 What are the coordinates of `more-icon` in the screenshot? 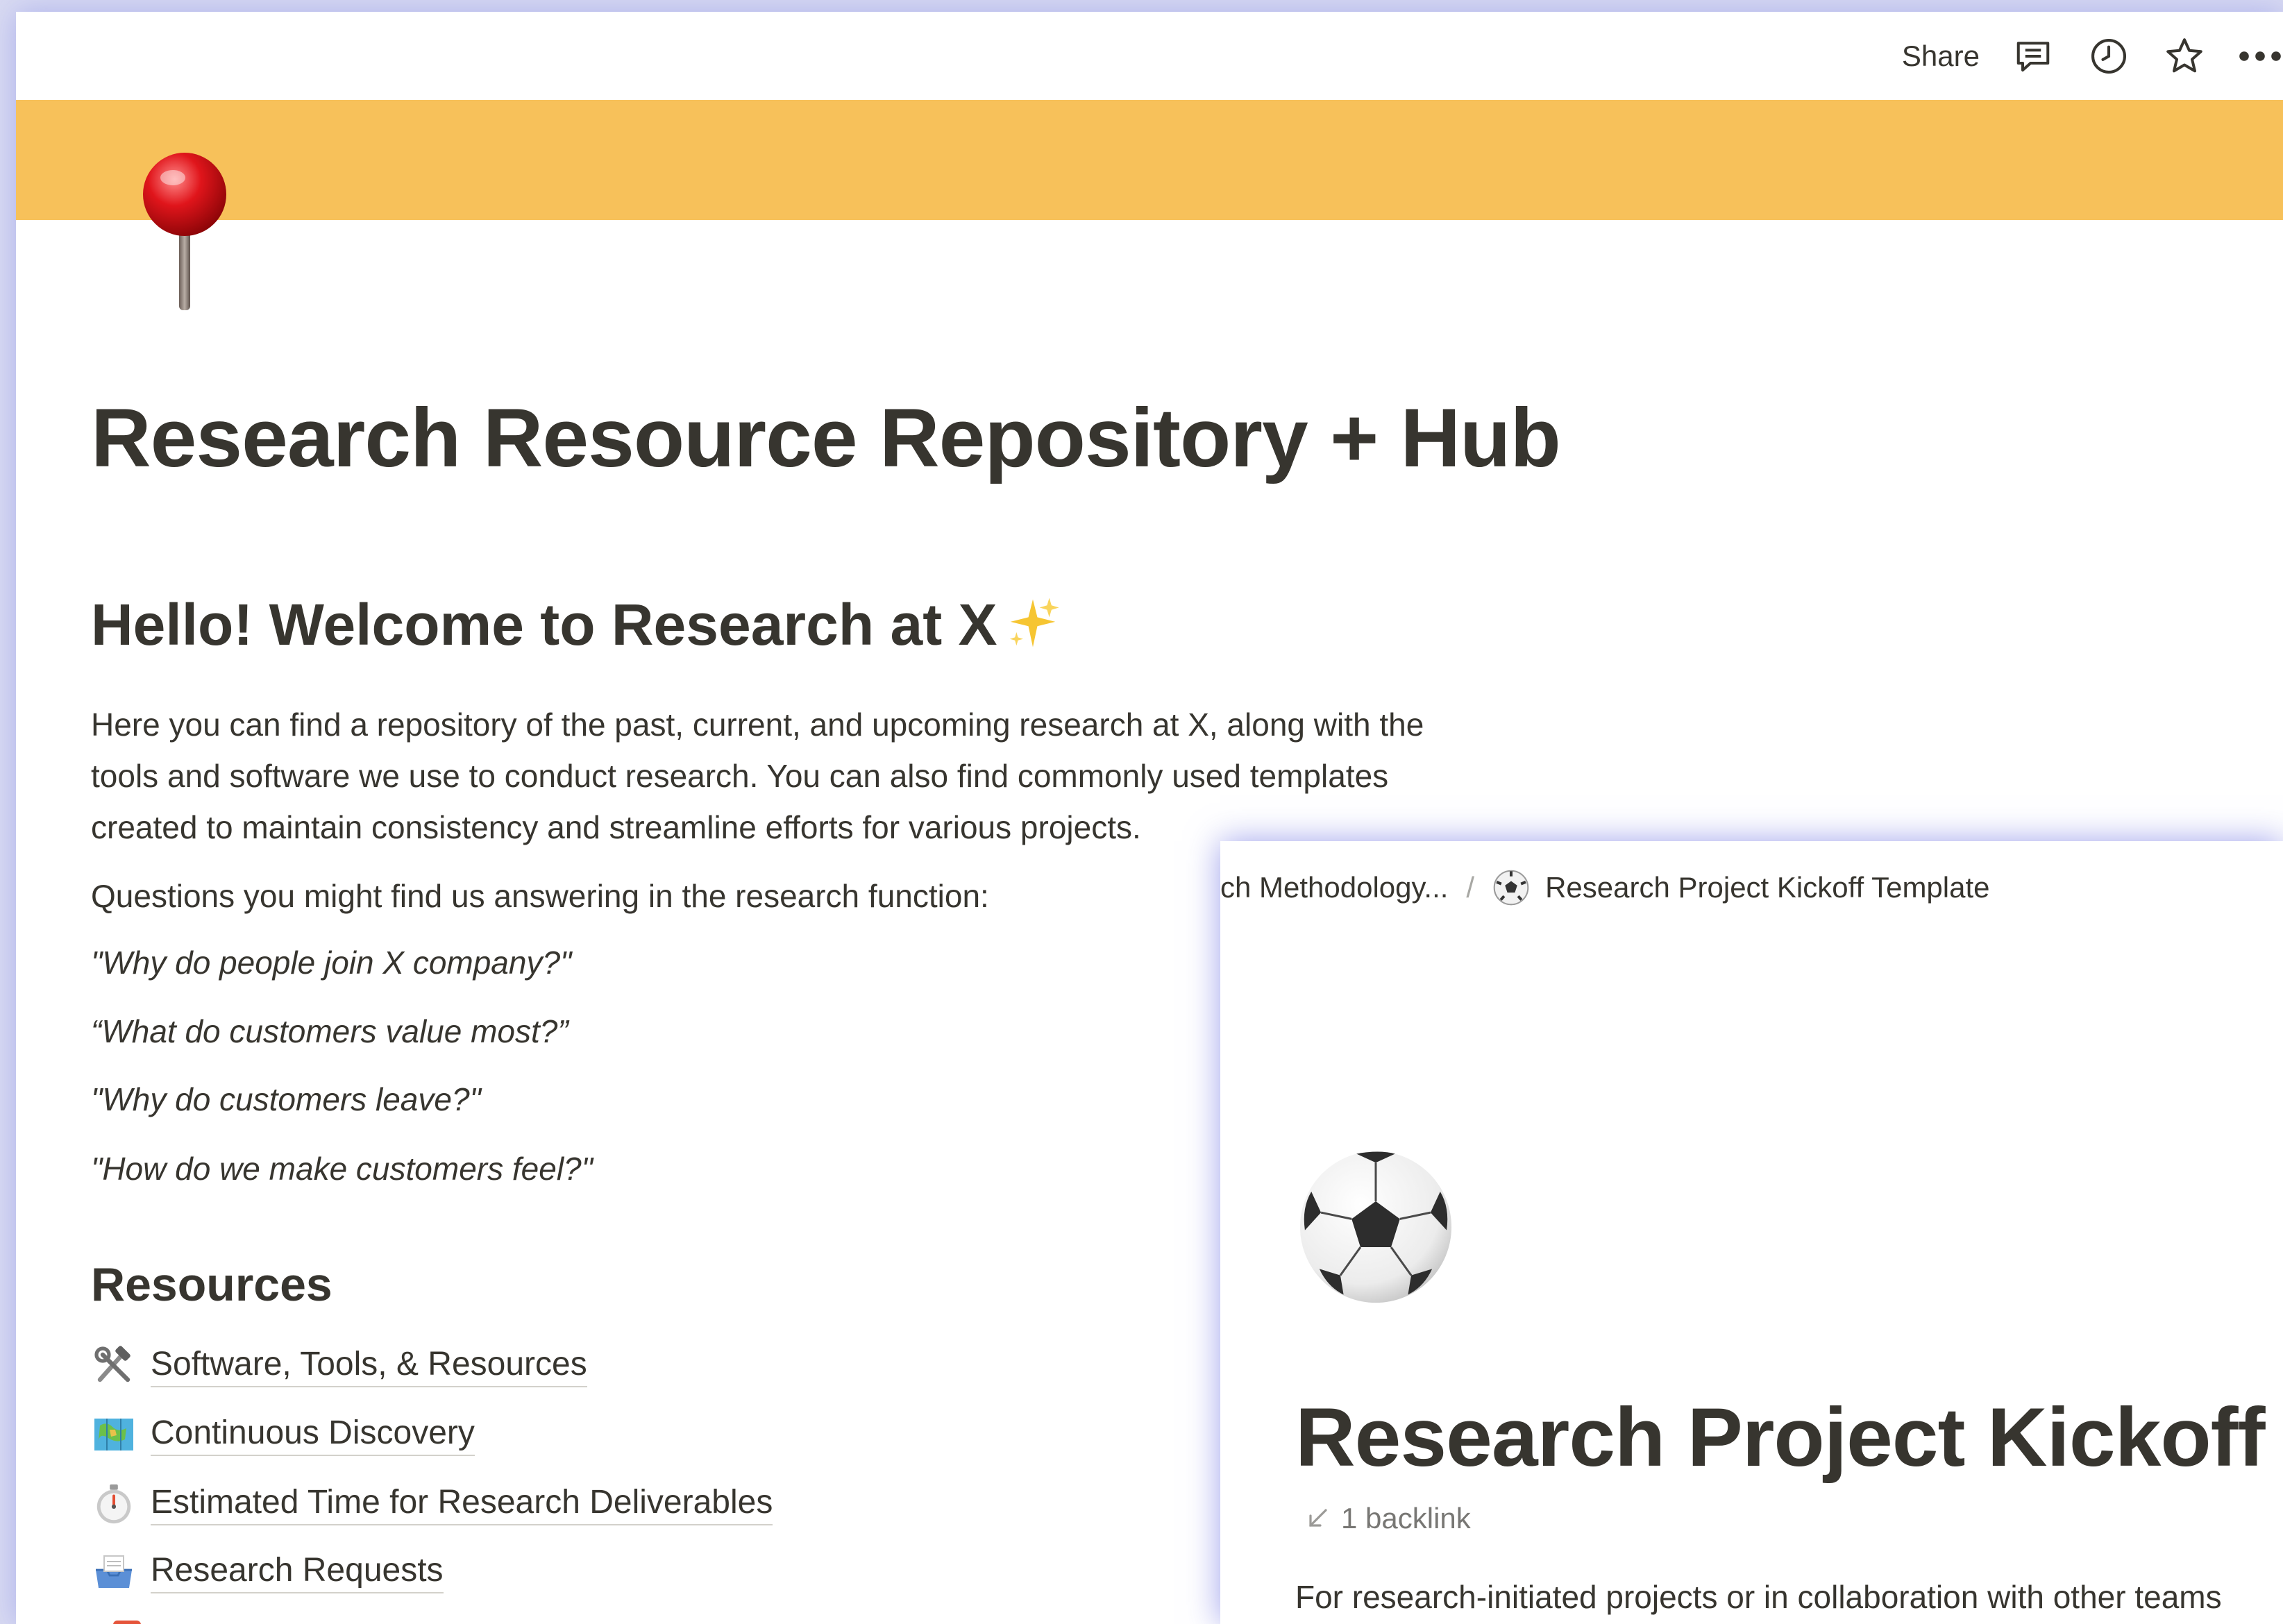 It's located at (2260, 56).